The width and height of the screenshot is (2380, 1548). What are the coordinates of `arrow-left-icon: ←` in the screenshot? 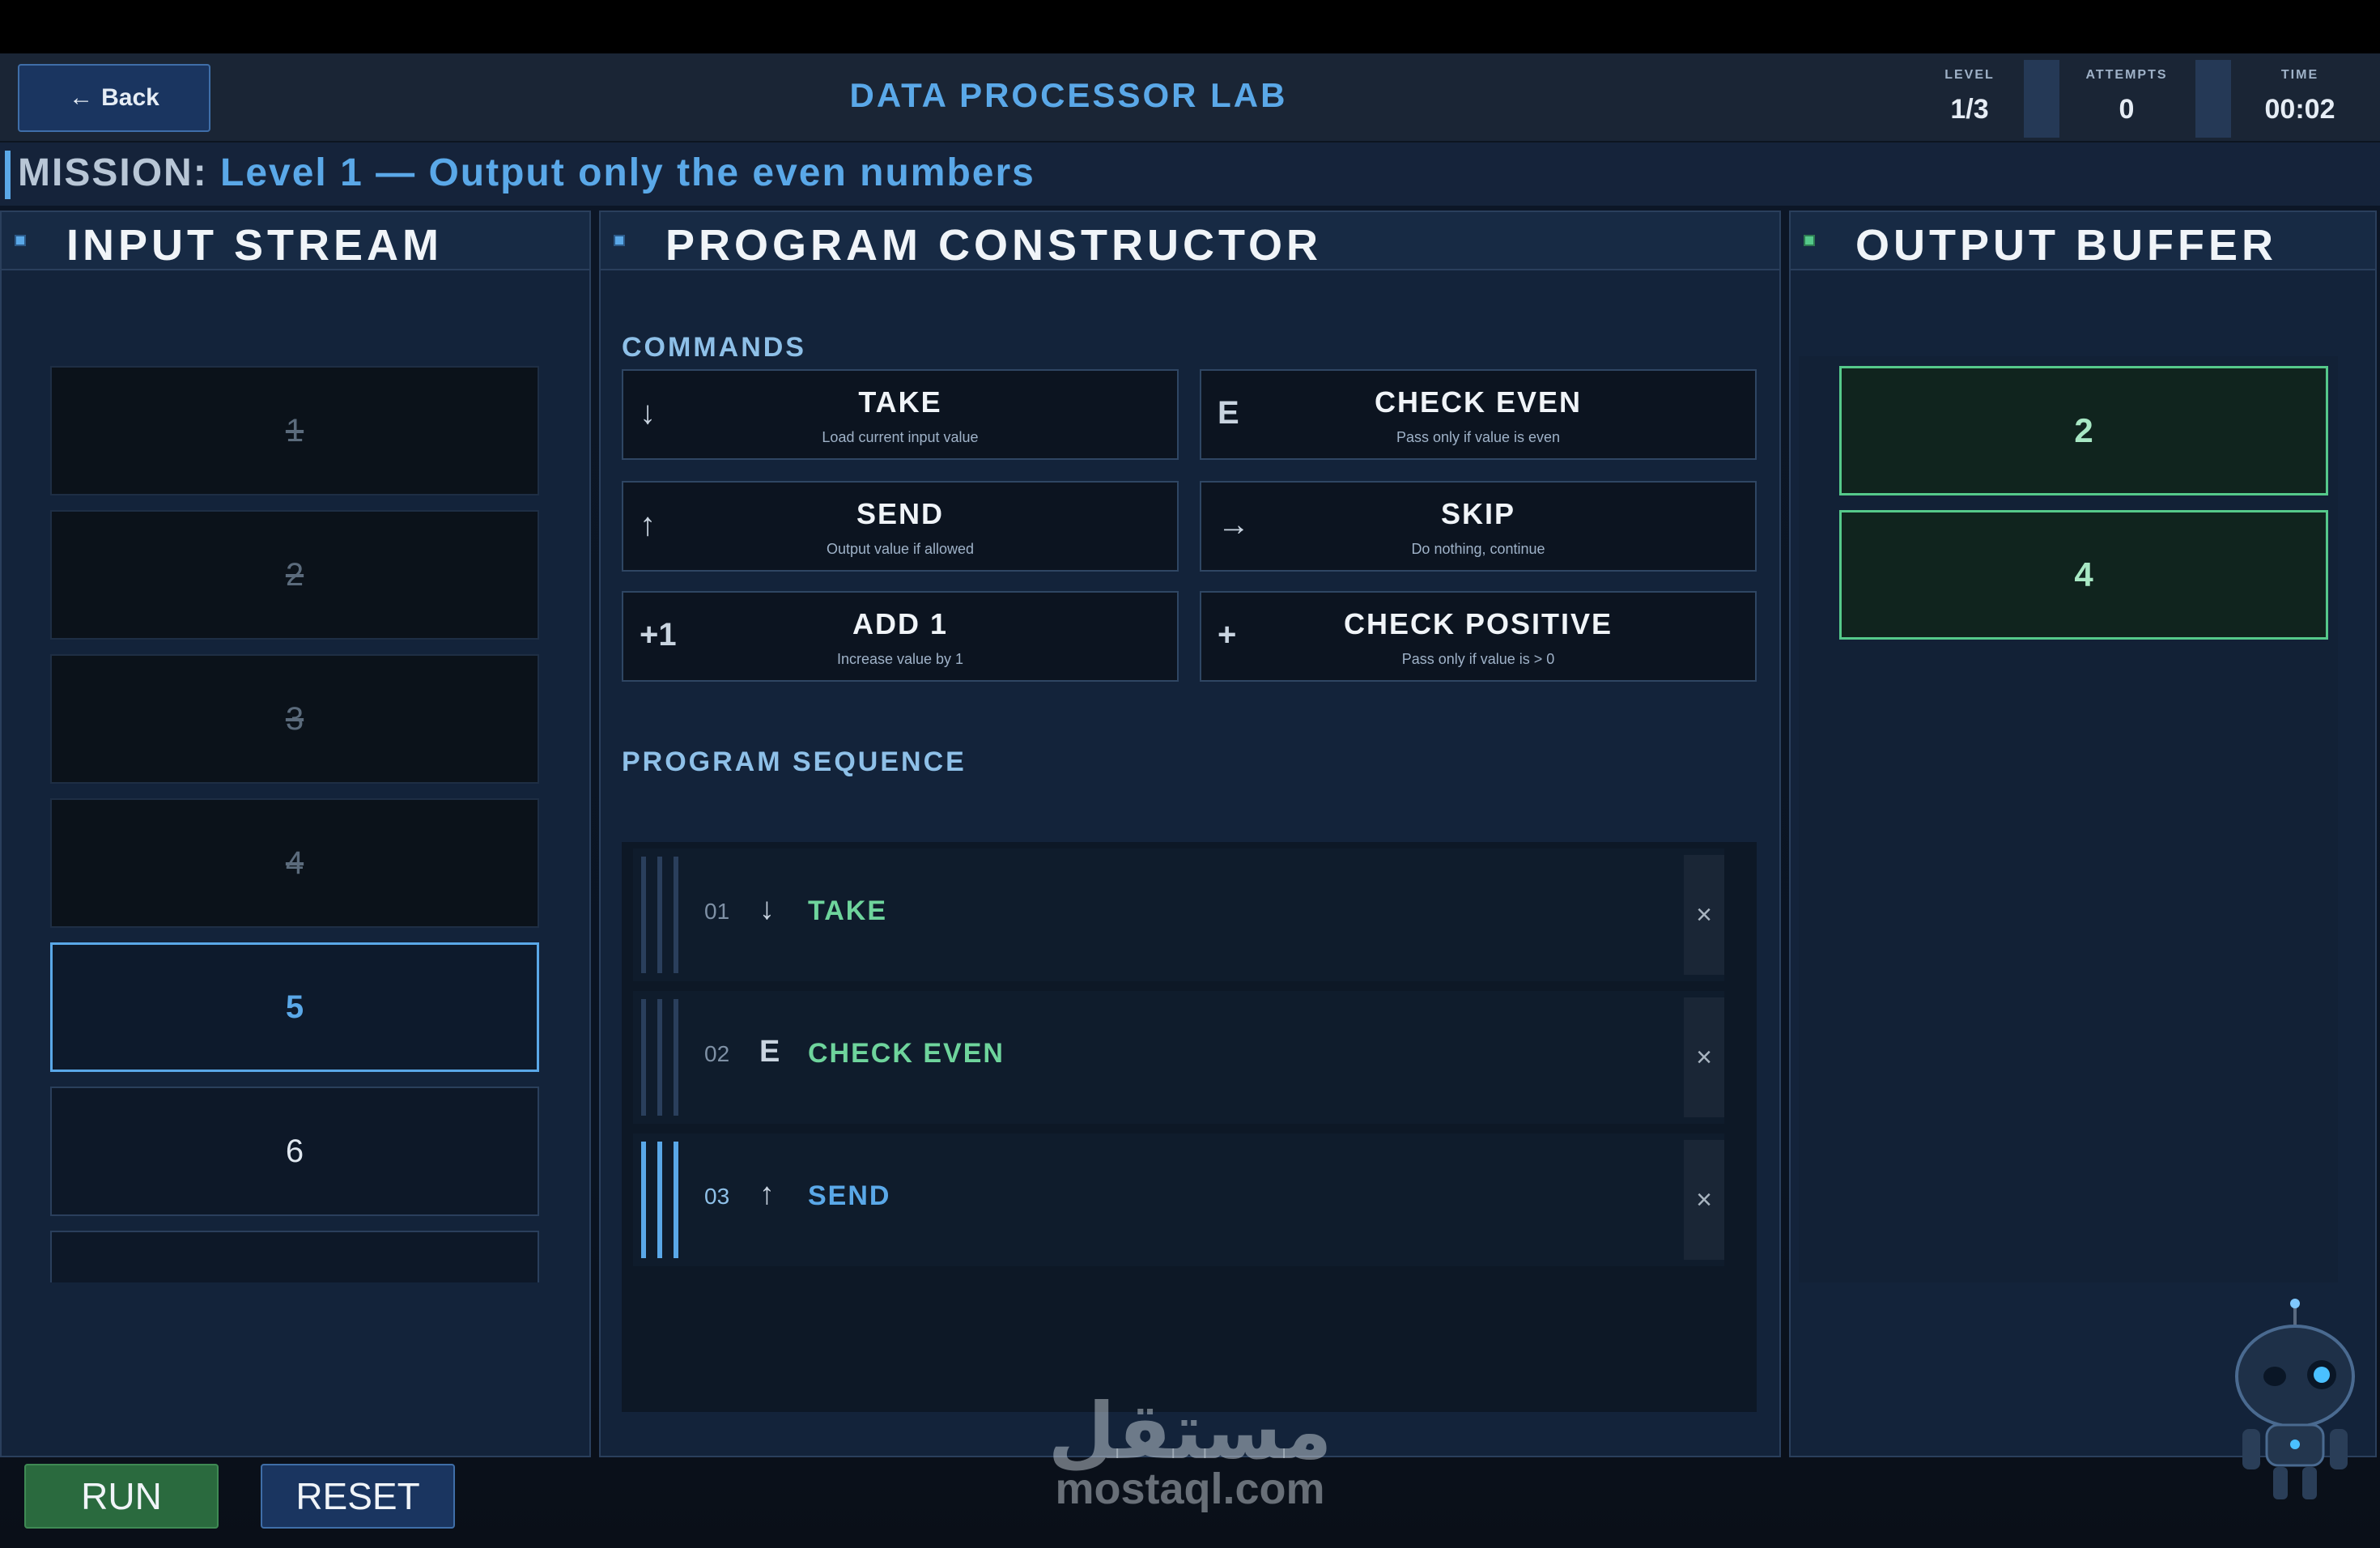 It's located at (82, 97).